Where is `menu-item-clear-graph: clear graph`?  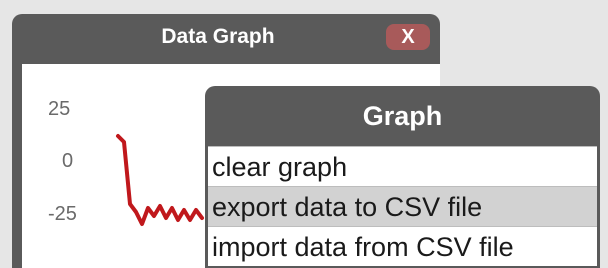 menu-item-clear-graph: clear graph is located at coordinates (402, 166).